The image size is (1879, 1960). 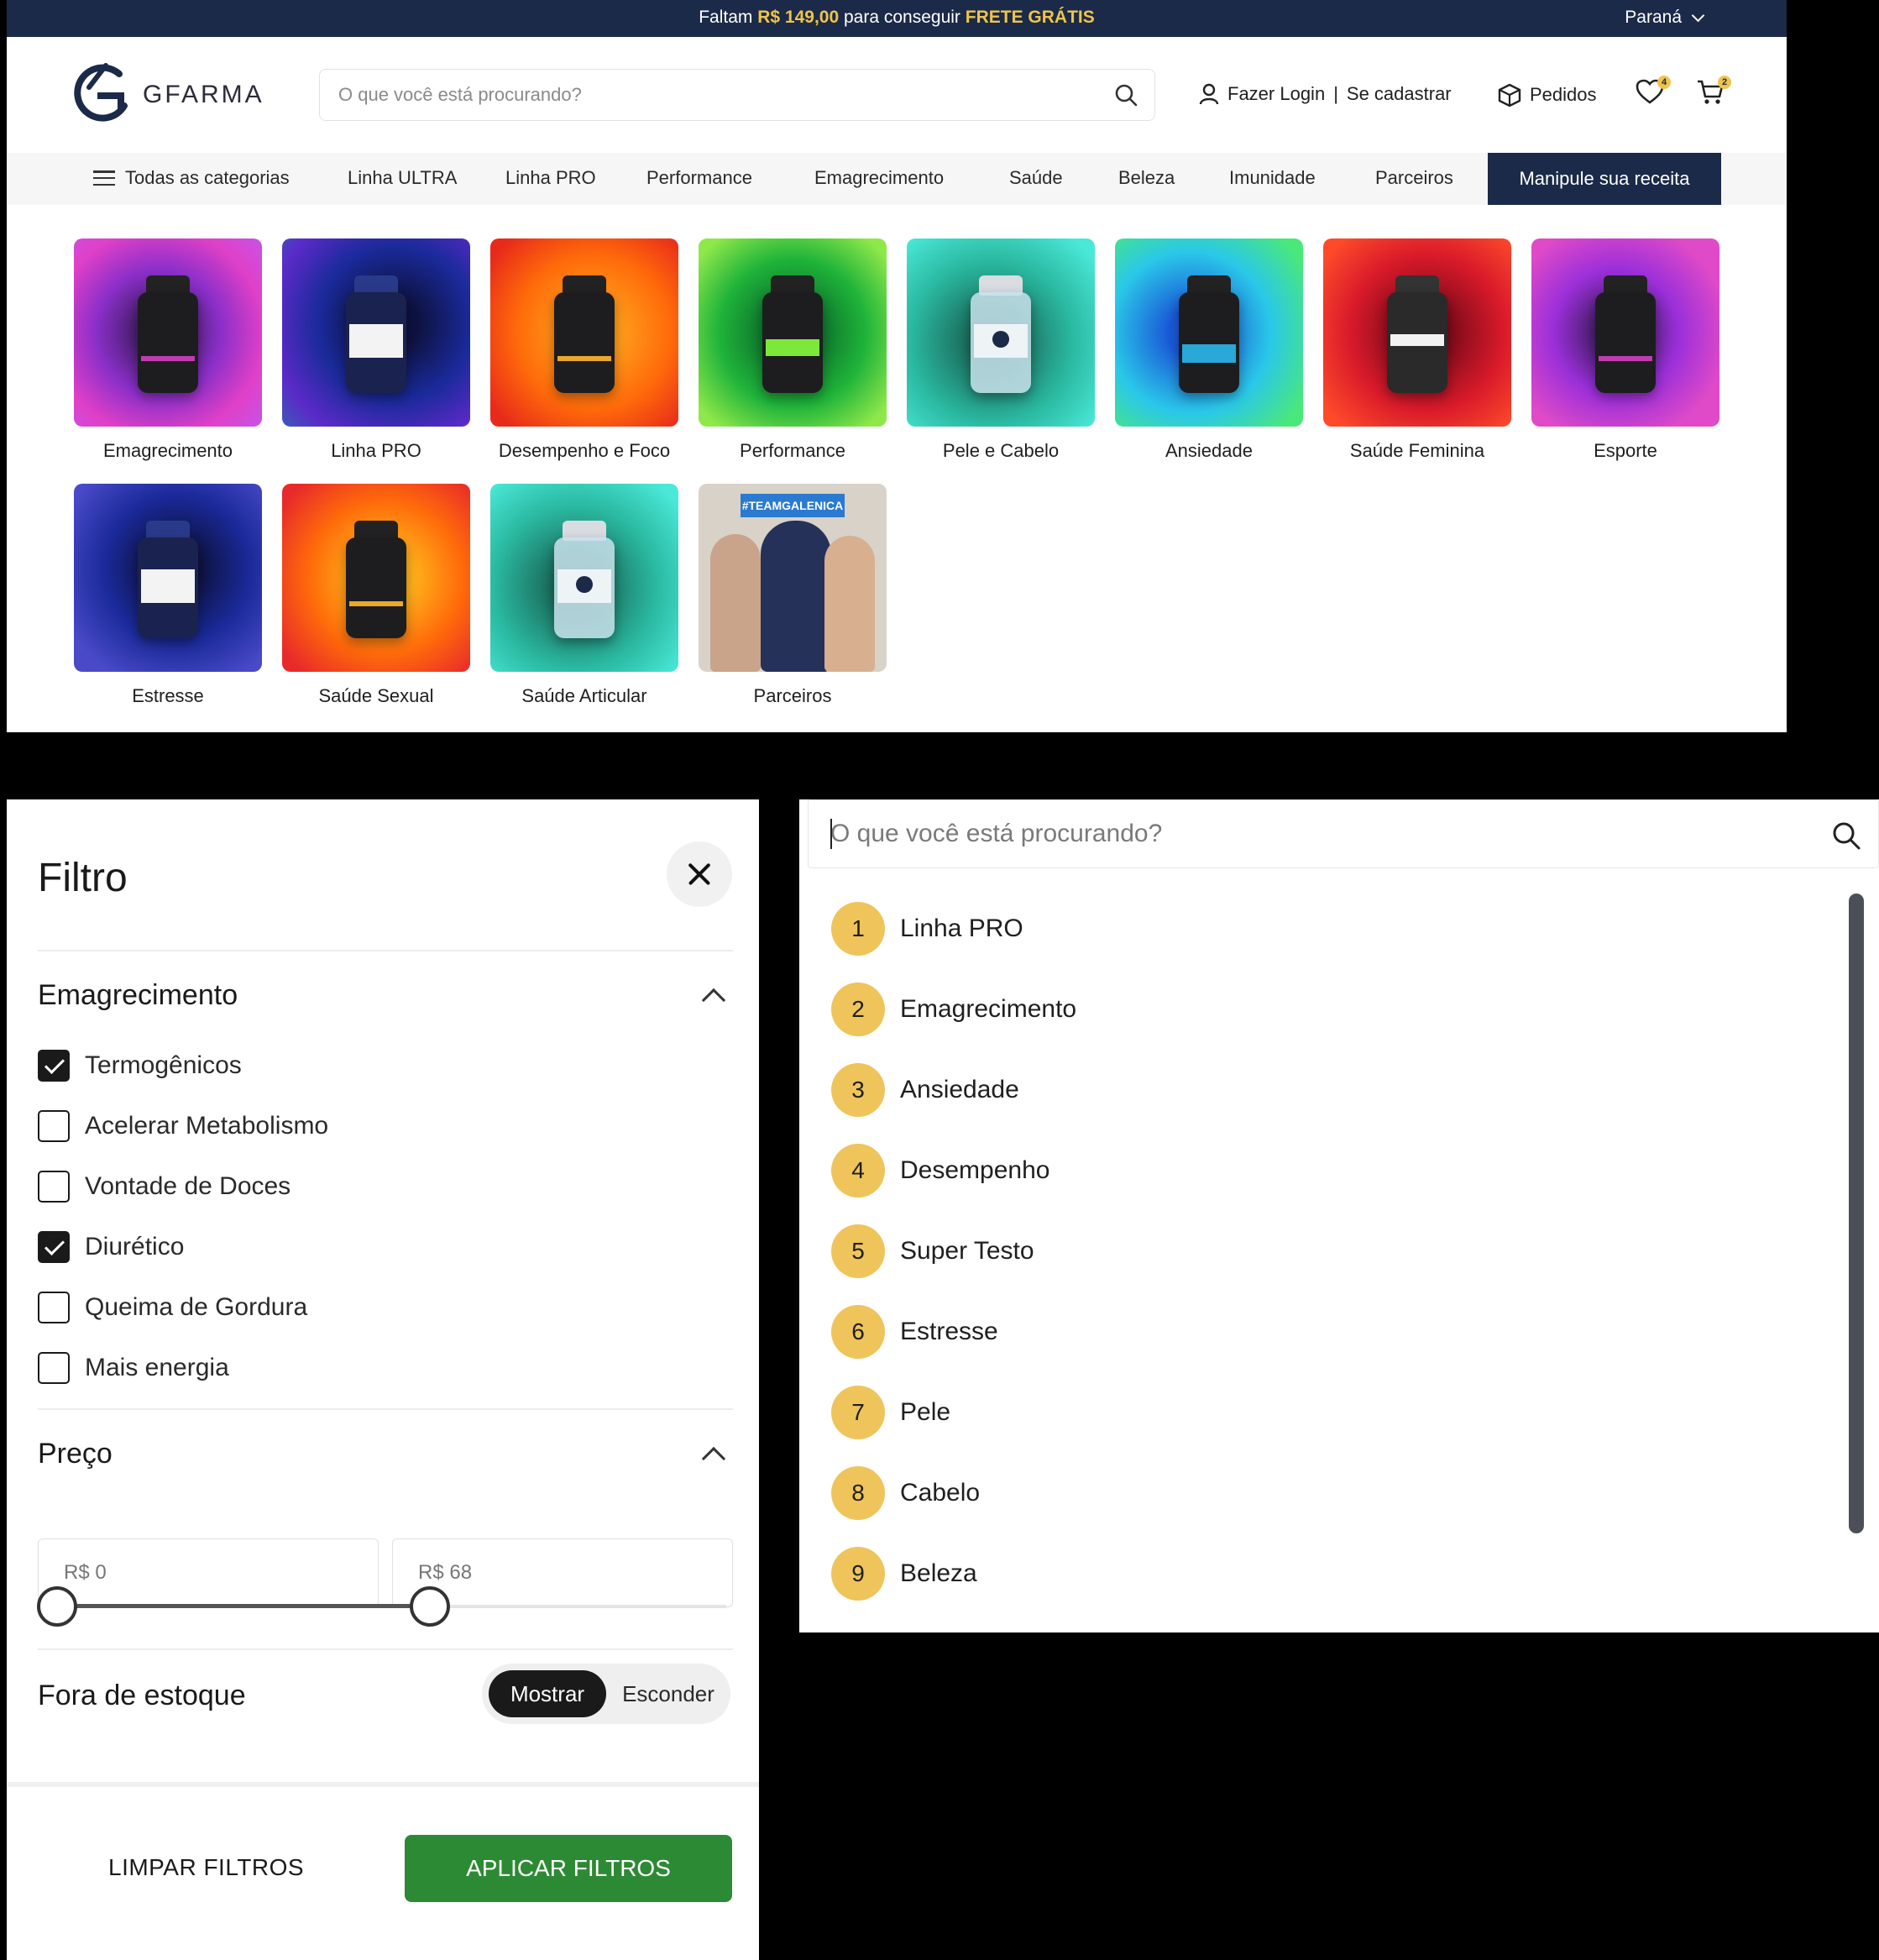 I want to click on rank-badge: 1, so click(x=858, y=929).